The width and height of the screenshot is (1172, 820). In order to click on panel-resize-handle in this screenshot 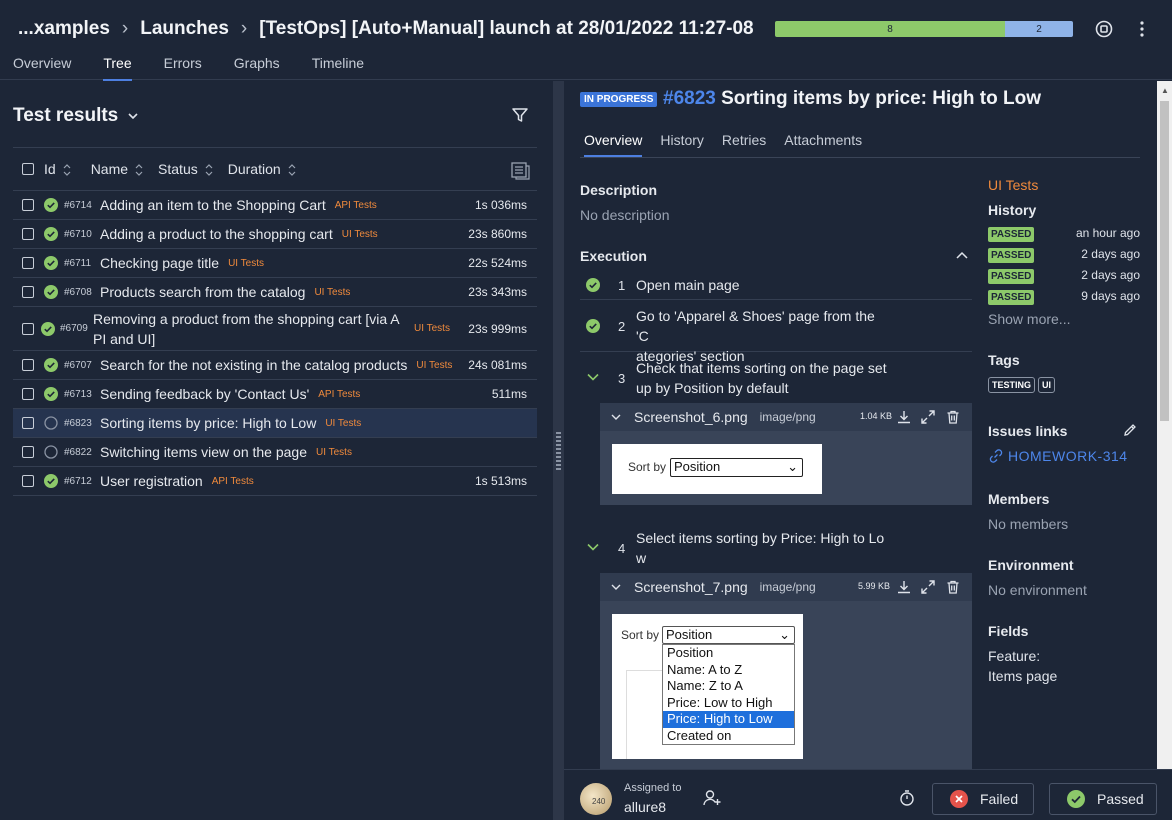, I will do `click(558, 450)`.